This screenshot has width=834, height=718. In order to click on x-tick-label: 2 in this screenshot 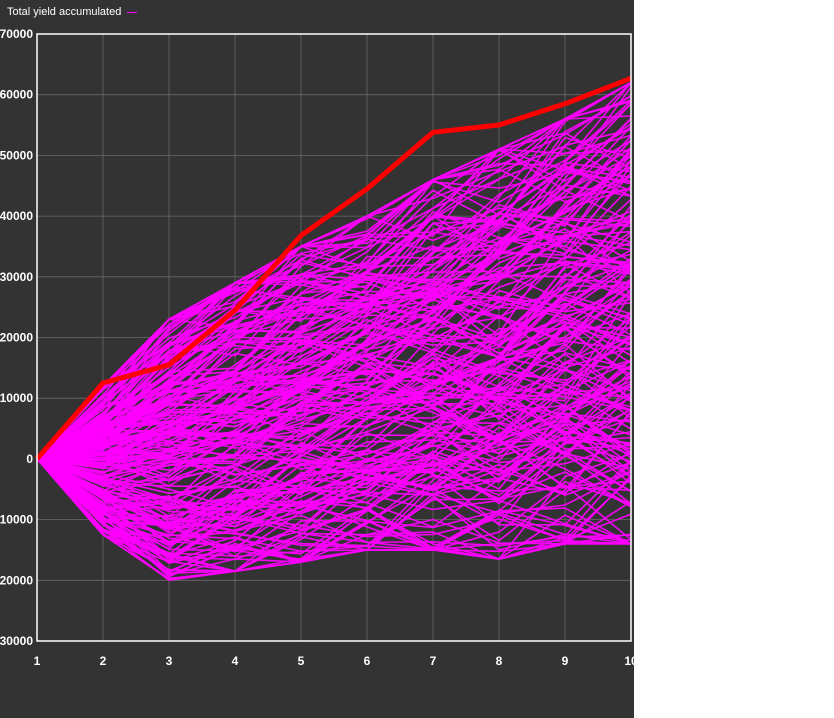, I will do `click(103, 661)`.